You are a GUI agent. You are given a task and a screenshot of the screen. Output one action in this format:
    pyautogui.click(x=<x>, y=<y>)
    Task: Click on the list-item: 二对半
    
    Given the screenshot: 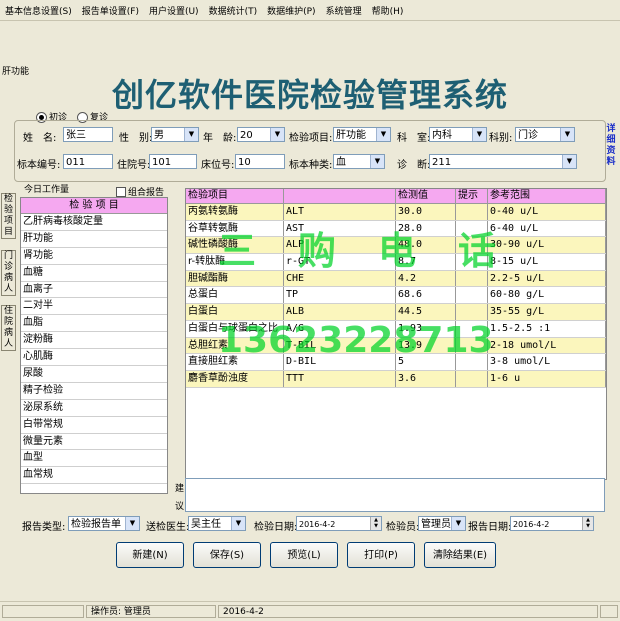 What is the action you would take?
    pyautogui.click(x=94, y=307)
    